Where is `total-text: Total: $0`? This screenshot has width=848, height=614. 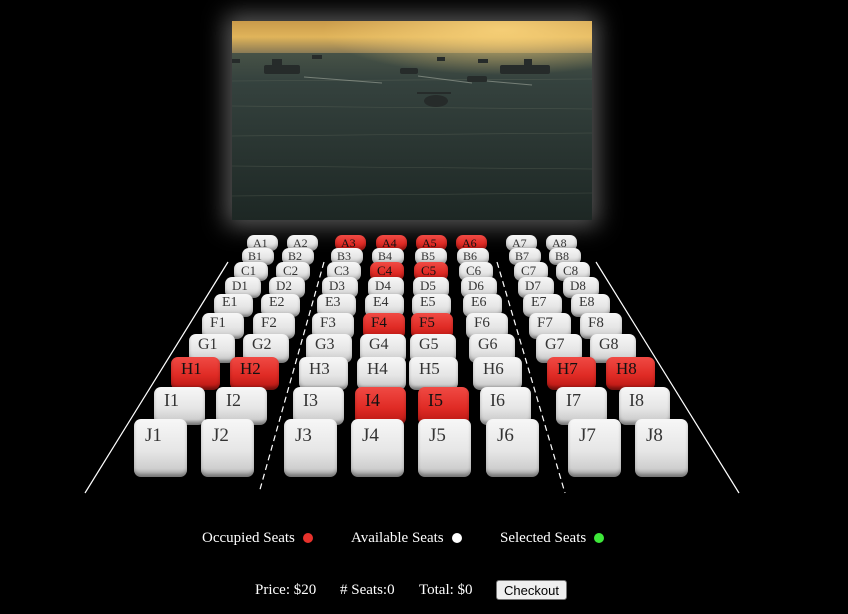 total-text: Total: $0 is located at coordinates (446, 590).